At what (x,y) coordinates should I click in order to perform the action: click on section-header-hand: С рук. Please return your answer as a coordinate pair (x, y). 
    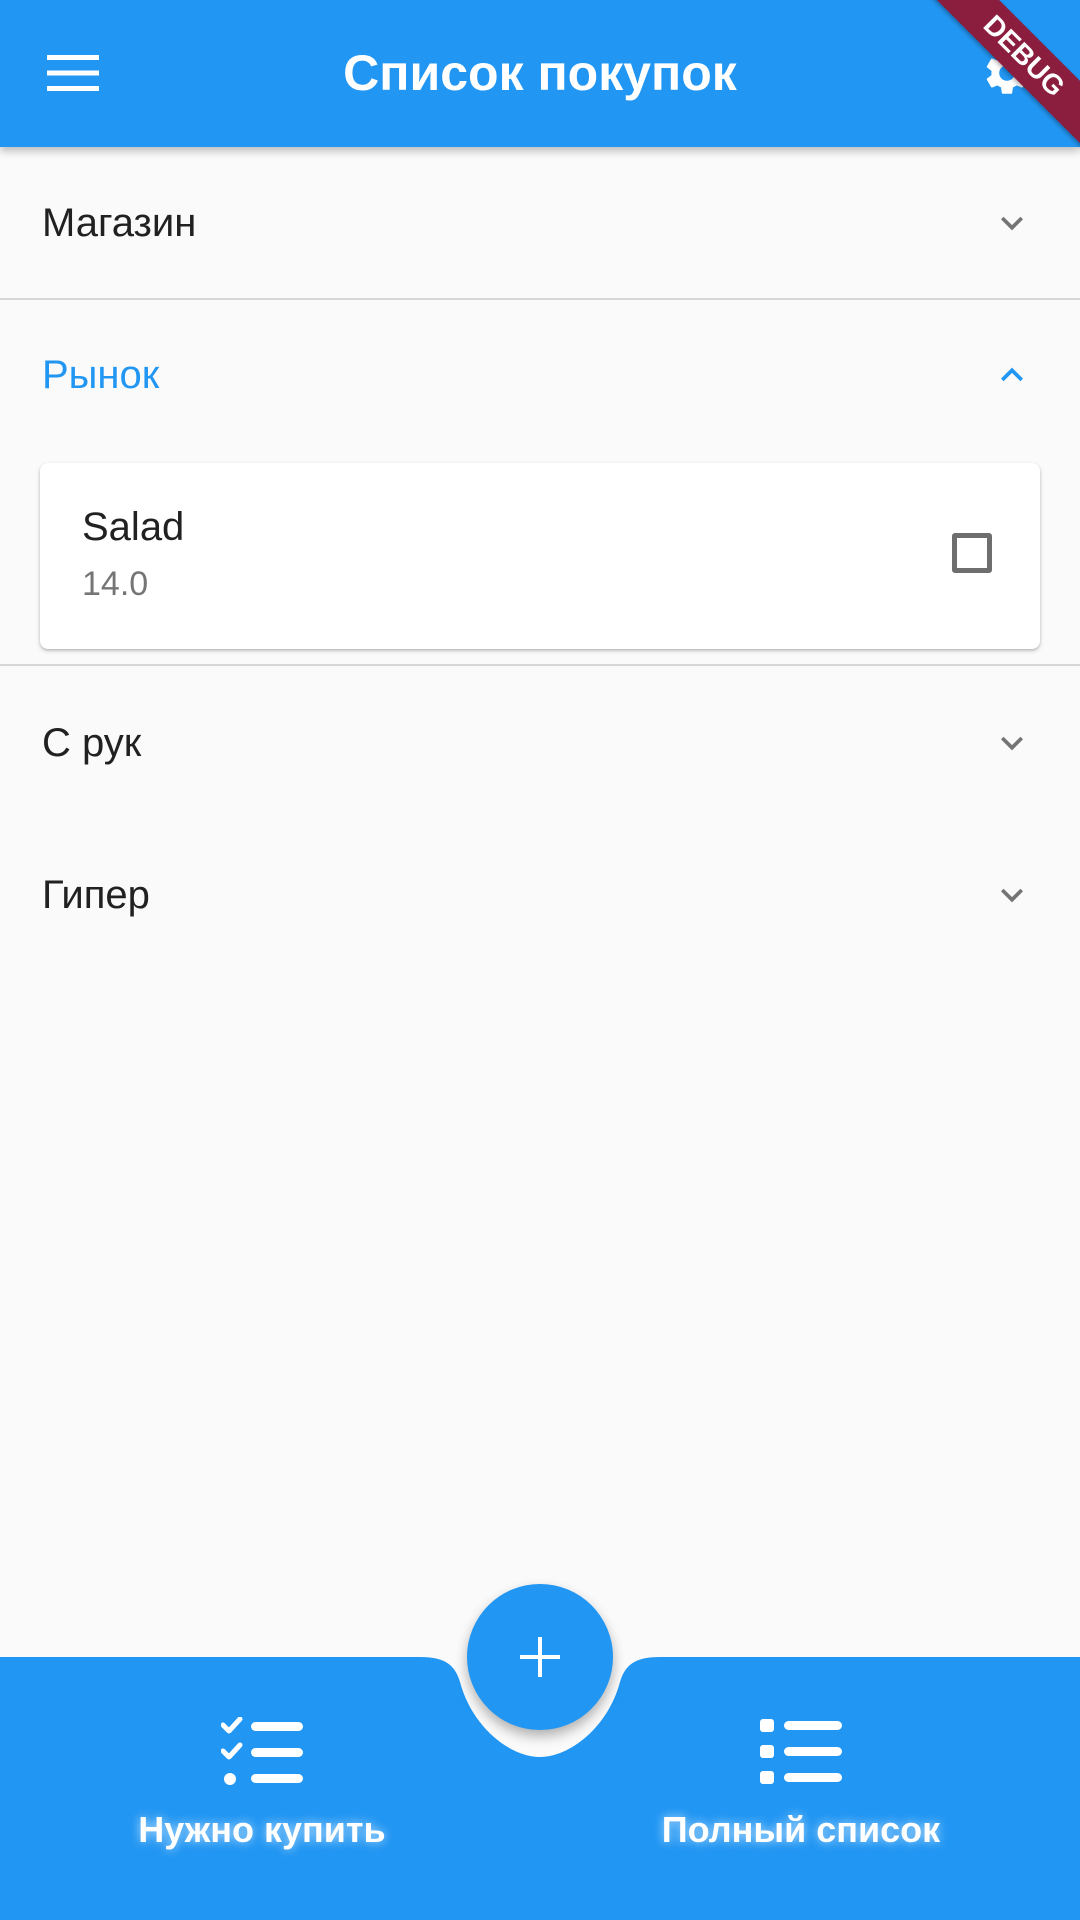
    Looking at the image, I should click on (540, 743).